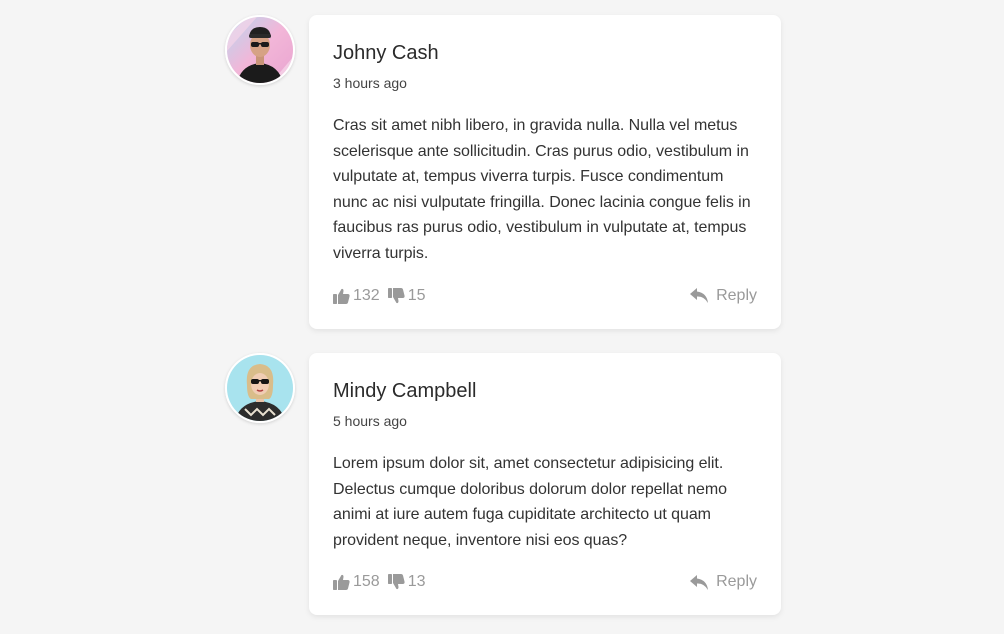  What do you see at coordinates (366, 582) in the screenshot?
I see `like-count: 158` at bounding box center [366, 582].